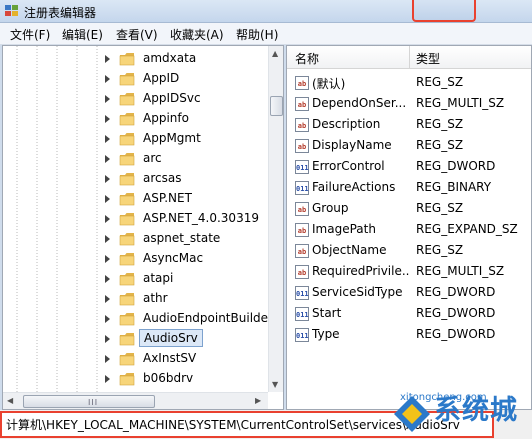 This screenshot has height=439, width=532. What do you see at coordinates (190, 359) in the screenshot?
I see `tree-item: AxInstSV` at bounding box center [190, 359].